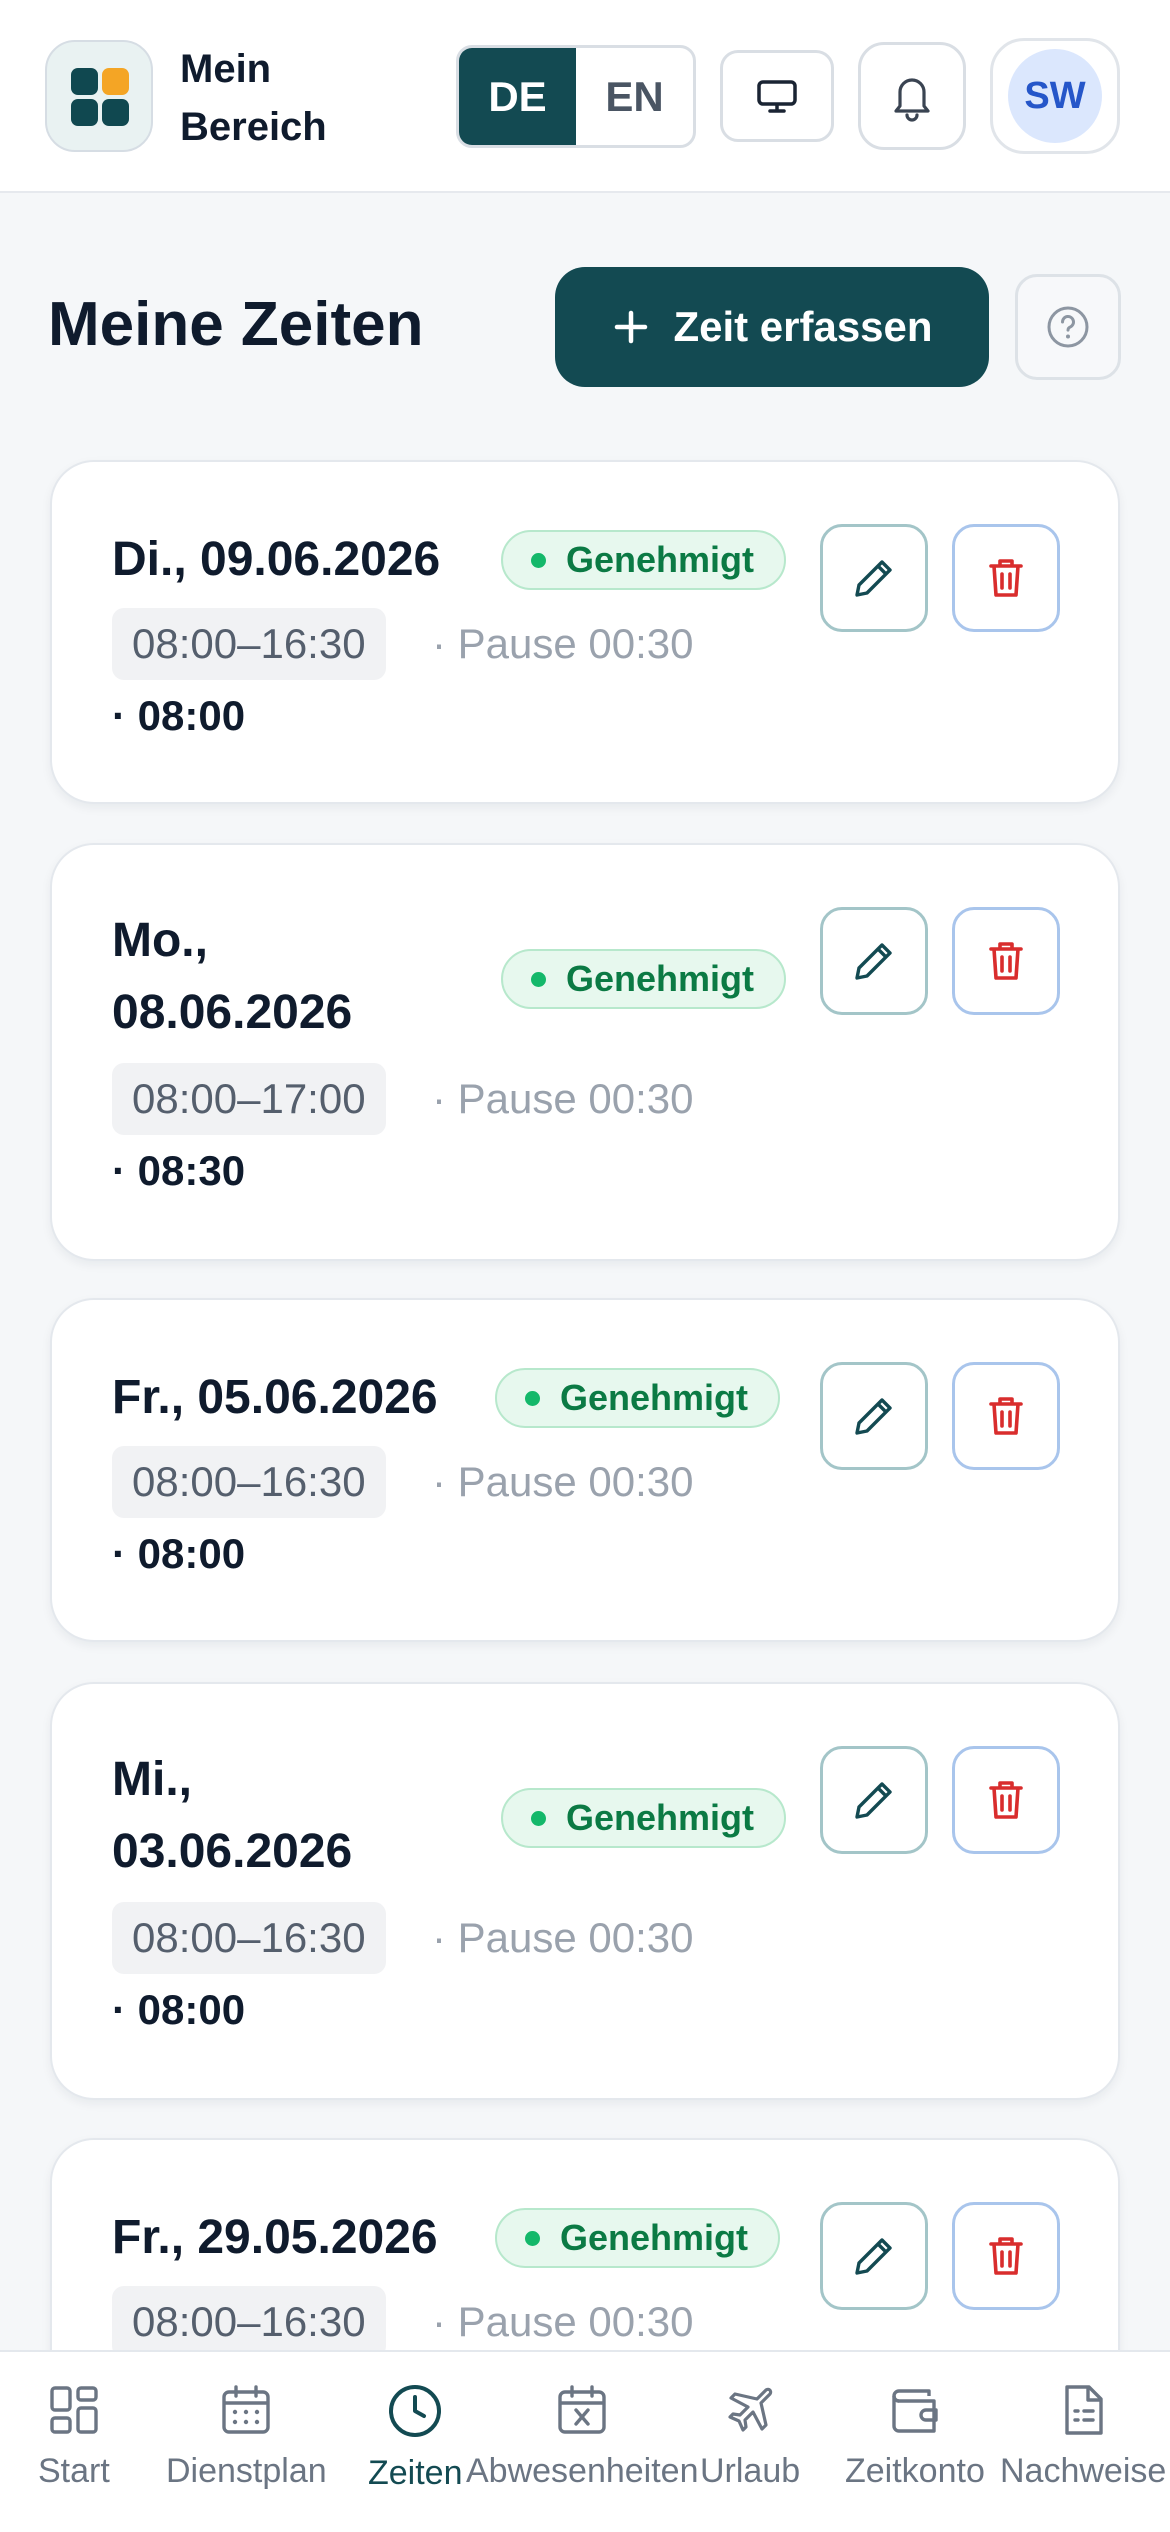 The image size is (1170, 2532). Describe the element at coordinates (236, 324) in the screenshot. I see `page-title: Meine Zeiten` at that location.